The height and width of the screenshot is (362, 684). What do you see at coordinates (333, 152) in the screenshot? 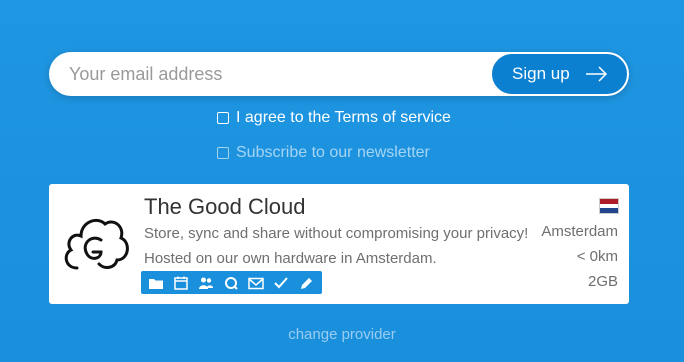
I see `newsletter-label: Subscribe to our newsletter` at bounding box center [333, 152].